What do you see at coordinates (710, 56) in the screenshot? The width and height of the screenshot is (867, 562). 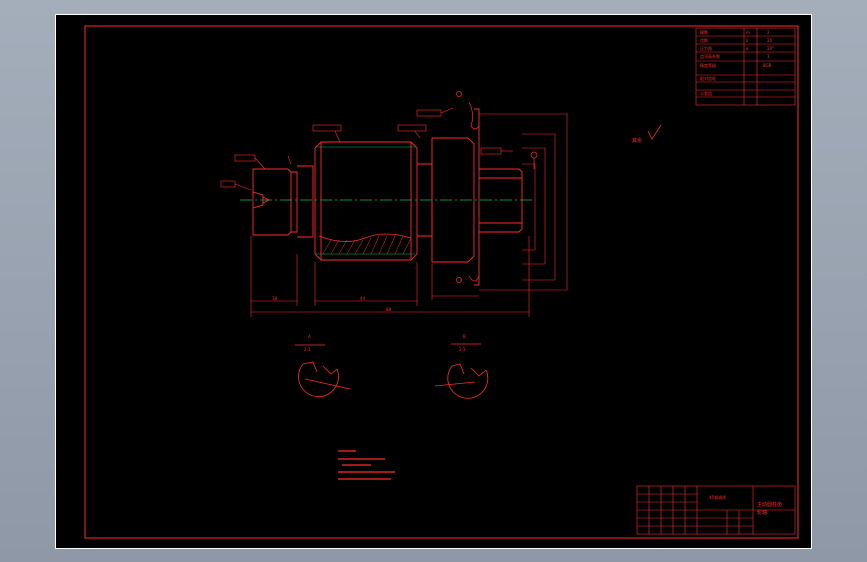 I see `svg-text: 齿顶高系数` at bounding box center [710, 56].